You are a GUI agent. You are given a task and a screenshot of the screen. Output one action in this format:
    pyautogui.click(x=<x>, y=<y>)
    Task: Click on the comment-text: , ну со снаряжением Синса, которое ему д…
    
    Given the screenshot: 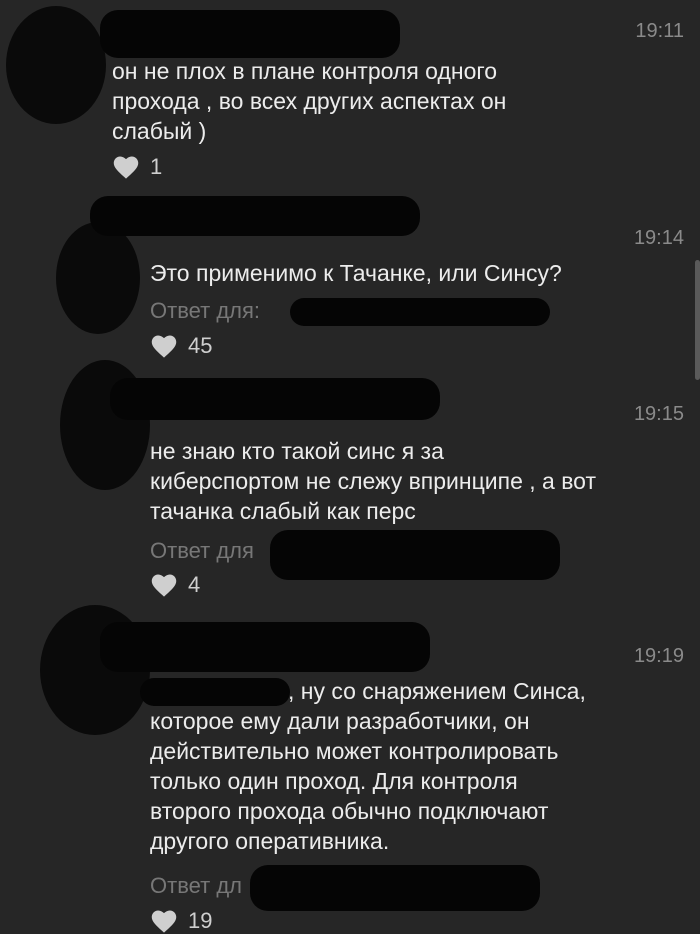 What is the action you would take?
    pyautogui.click(x=368, y=766)
    